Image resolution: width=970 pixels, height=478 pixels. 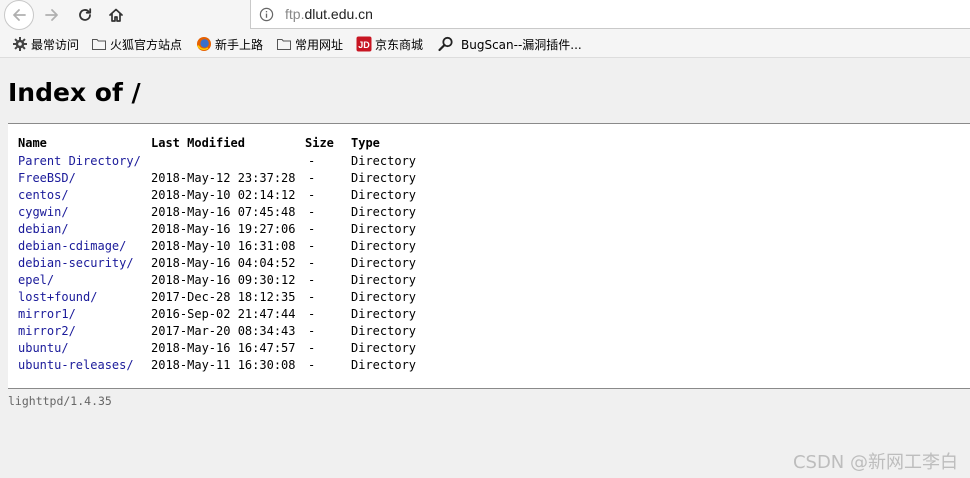 I want to click on entry-last-modified-cell: 2018-May-10 16:31:08, so click(x=223, y=246).